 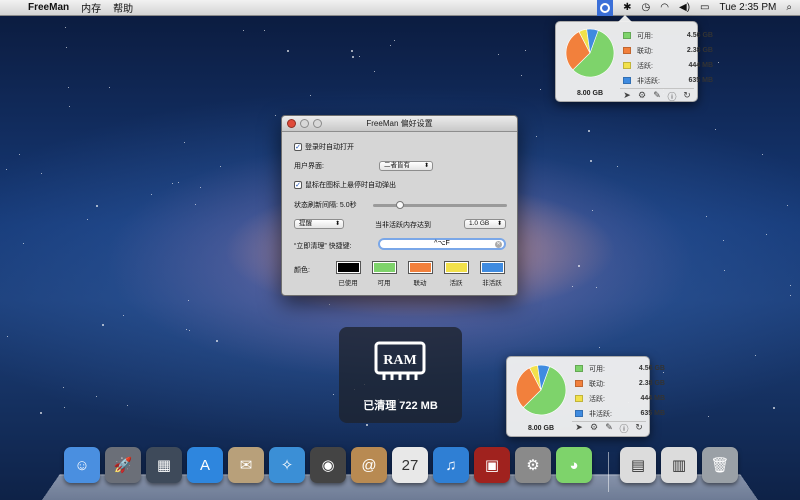 What do you see at coordinates (574, 465) in the screenshot?
I see `dock-freeman-icon: ◕` at bounding box center [574, 465].